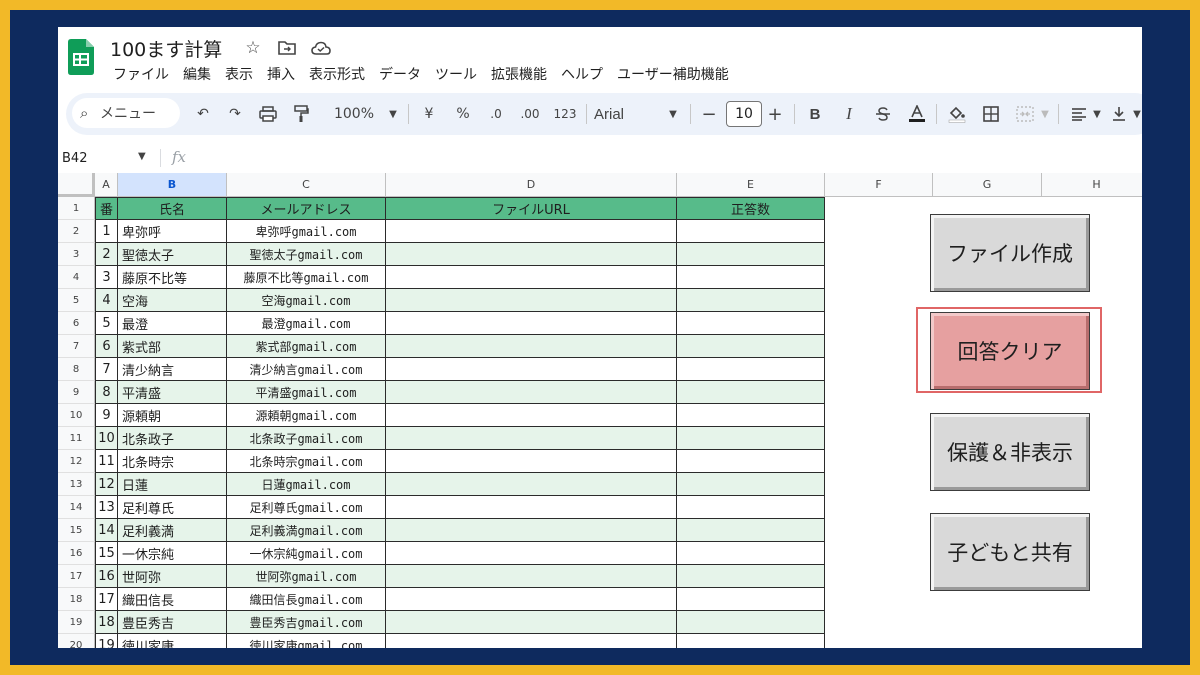 The height and width of the screenshot is (675, 1200). Describe the element at coordinates (172, 530) in the screenshot. I see `cell-name: 足利義満` at that location.